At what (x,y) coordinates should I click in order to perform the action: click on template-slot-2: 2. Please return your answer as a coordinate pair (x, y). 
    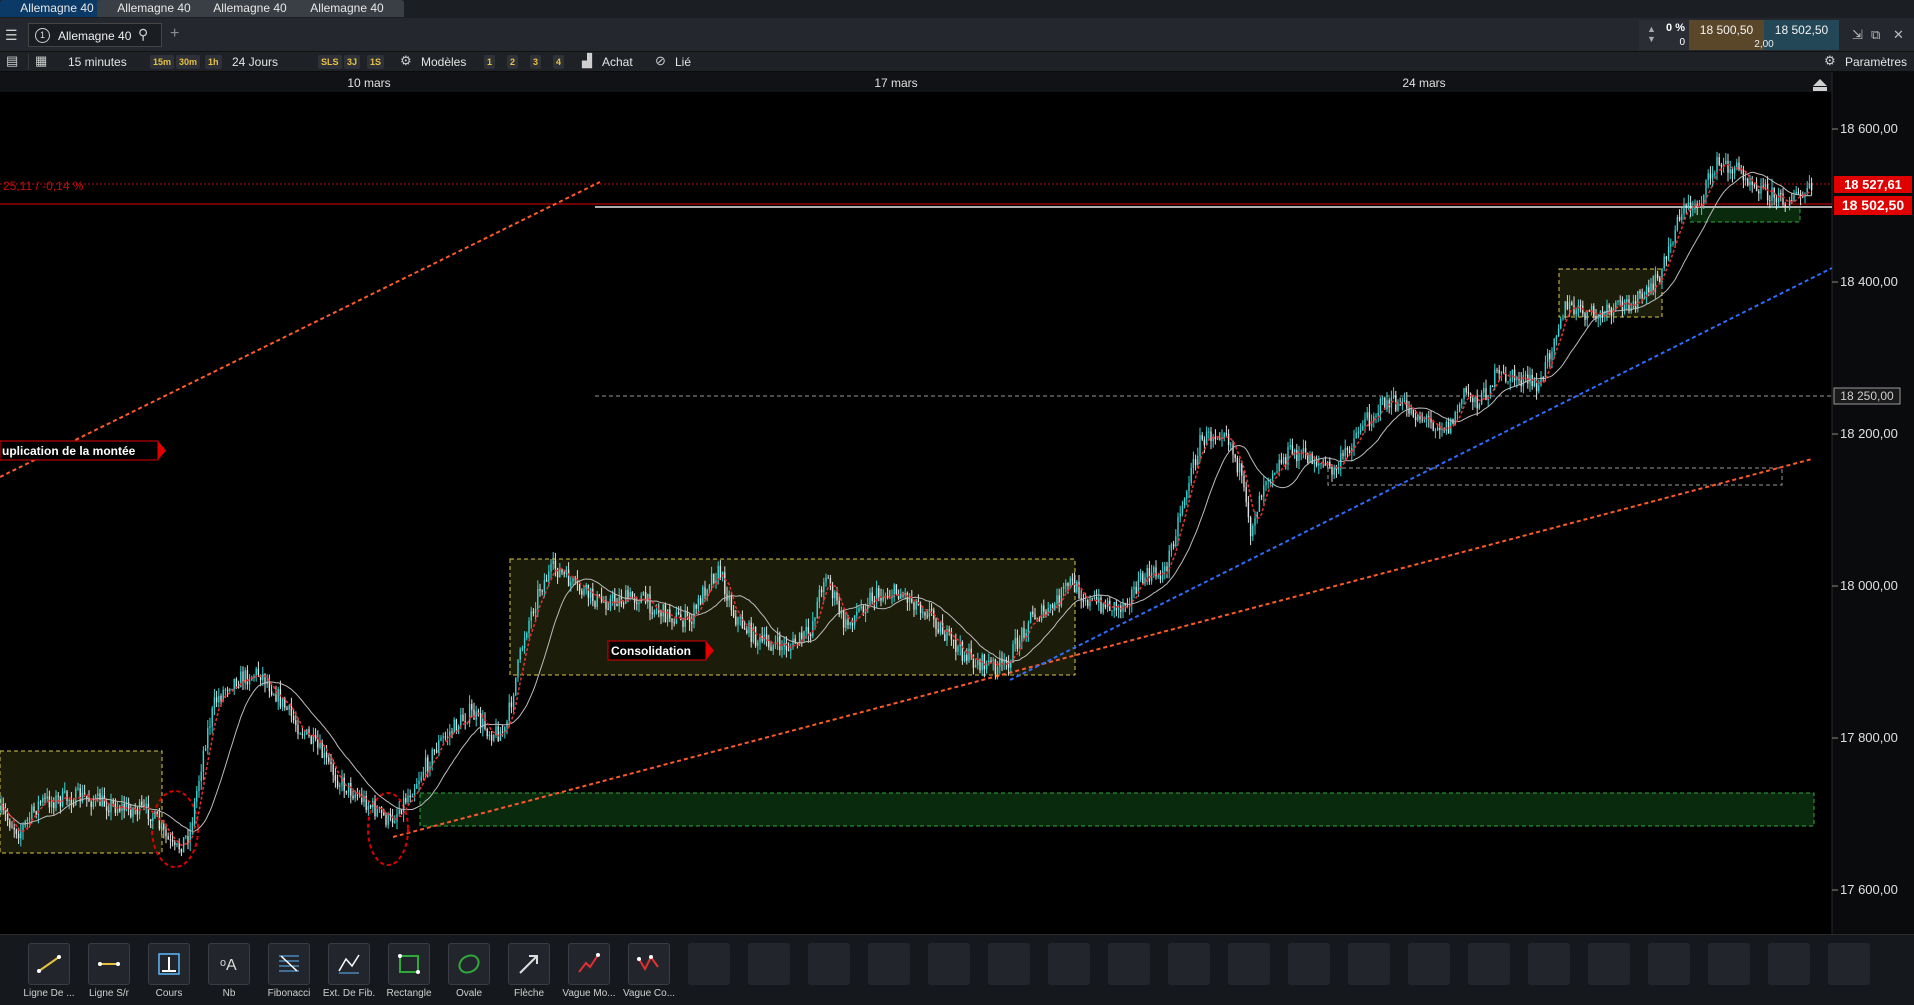
    Looking at the image, I should click on (513, 62).